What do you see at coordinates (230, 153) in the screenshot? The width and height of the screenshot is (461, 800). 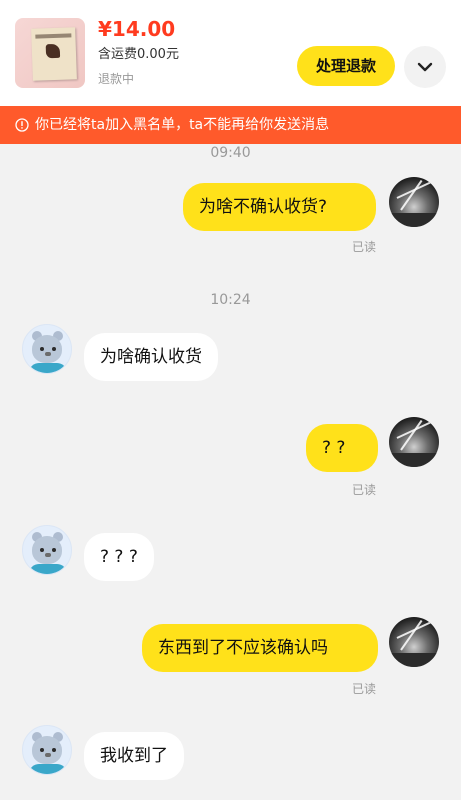 I see `message-timestamp: 09:40` at bounding box center [230, 153].